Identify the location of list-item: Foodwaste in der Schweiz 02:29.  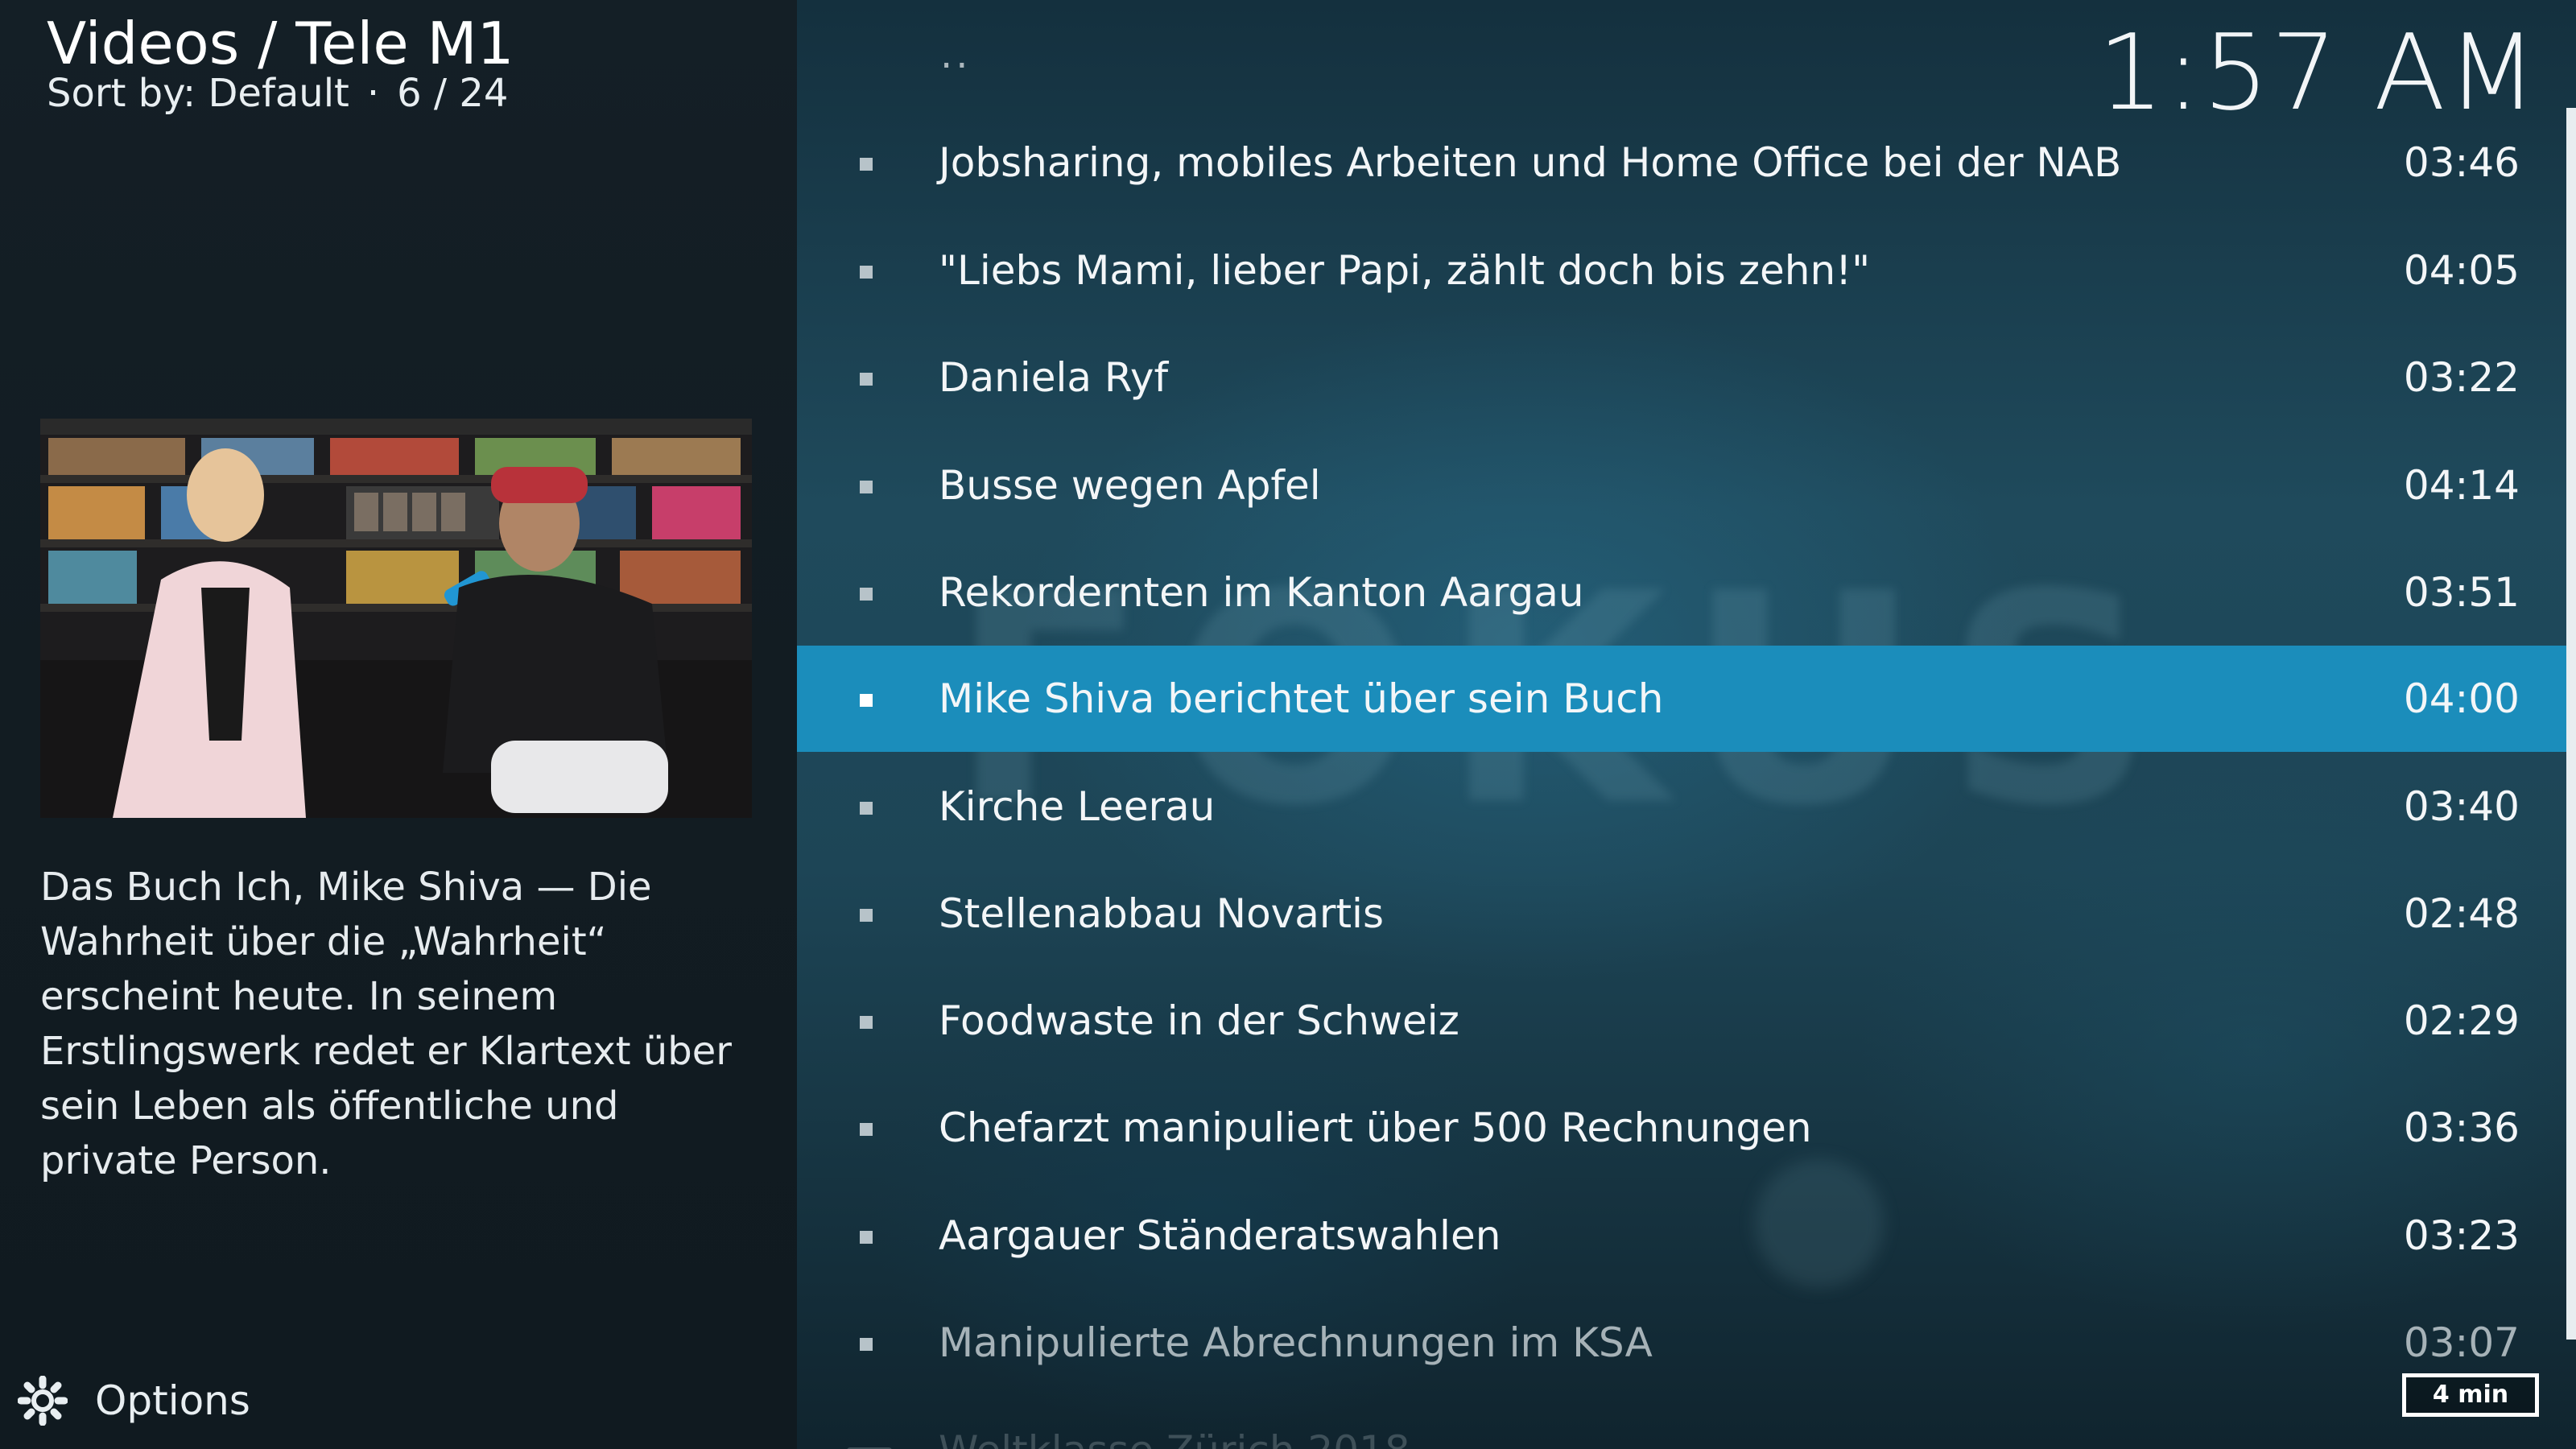
(1683, 1021).